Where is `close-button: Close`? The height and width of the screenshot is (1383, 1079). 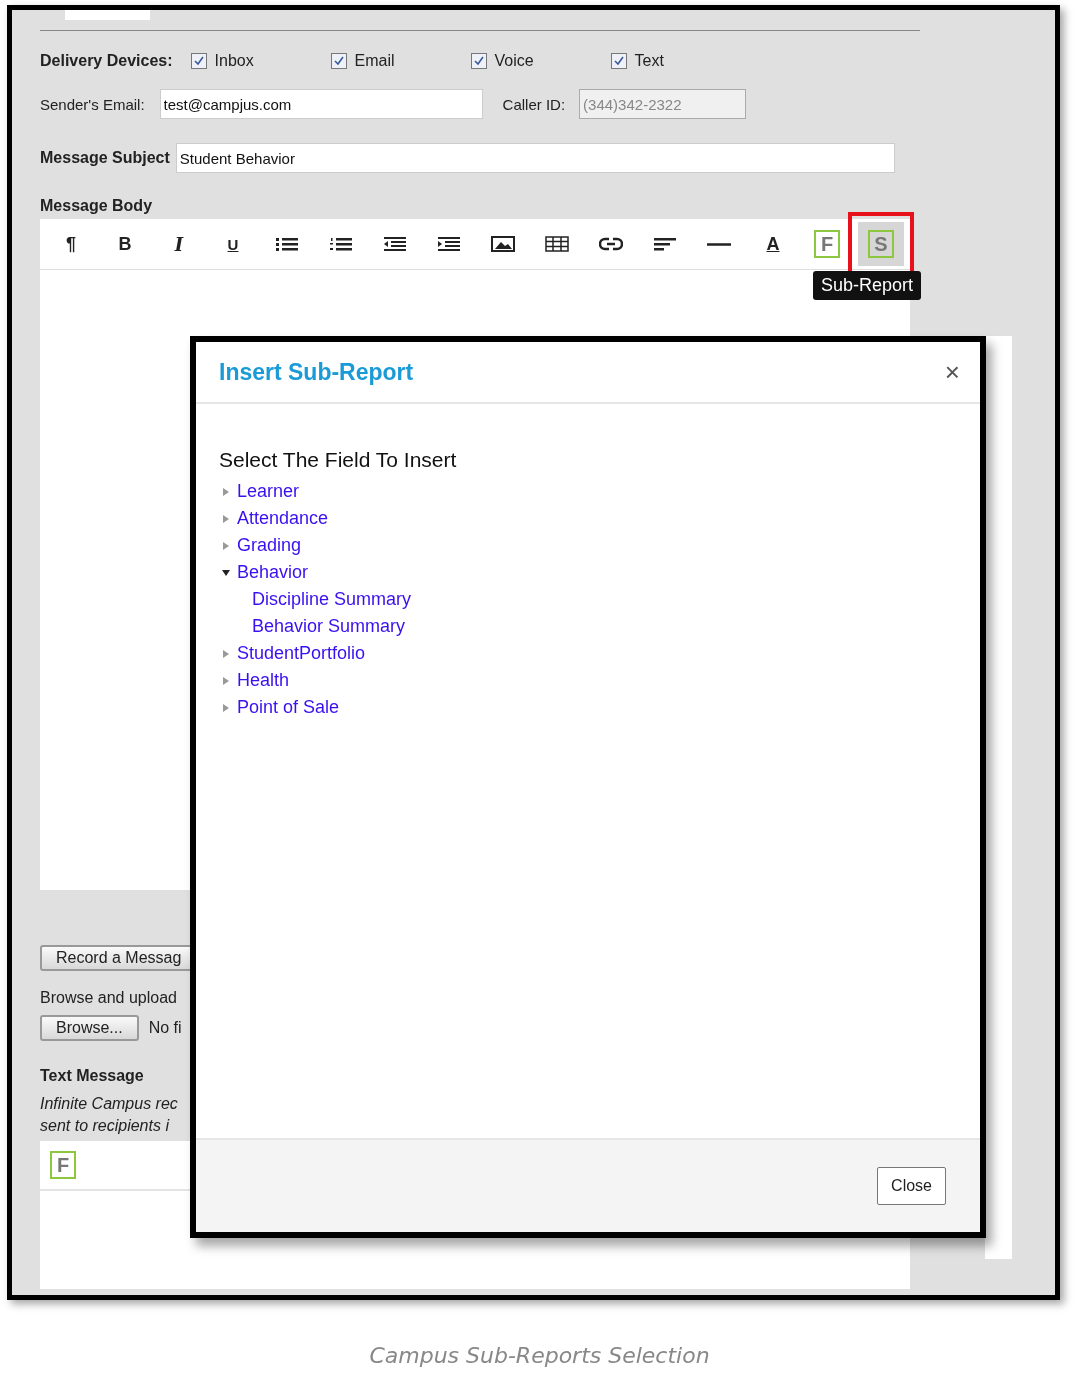
close-button: Close is located at coordinates (911, 1186).